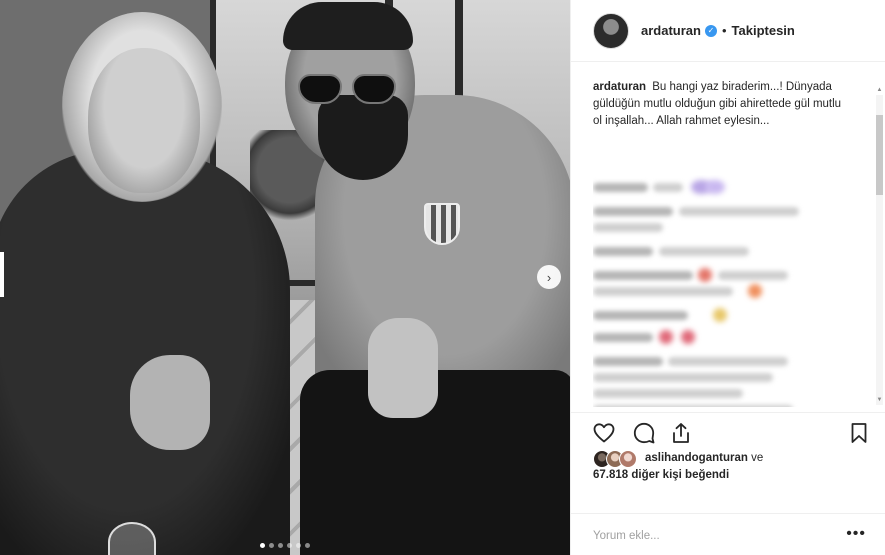  Describe the element at coordinates (728, 534) in the screenshot. I see `add-comment-bar: Yorum ekle... •••` at that location.